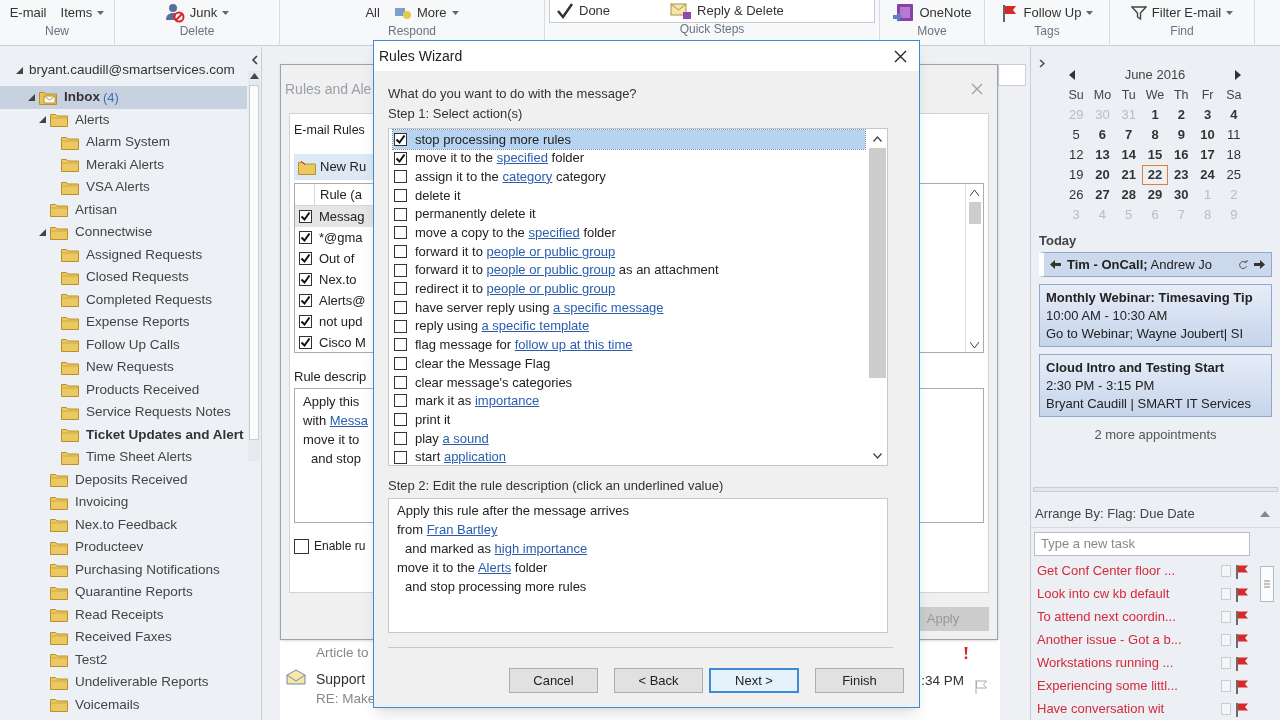 Image resolution: width=1280 pixels, height=720 pixels. I want to click on folder-row: Follow Up Calls, so click(124, 344).